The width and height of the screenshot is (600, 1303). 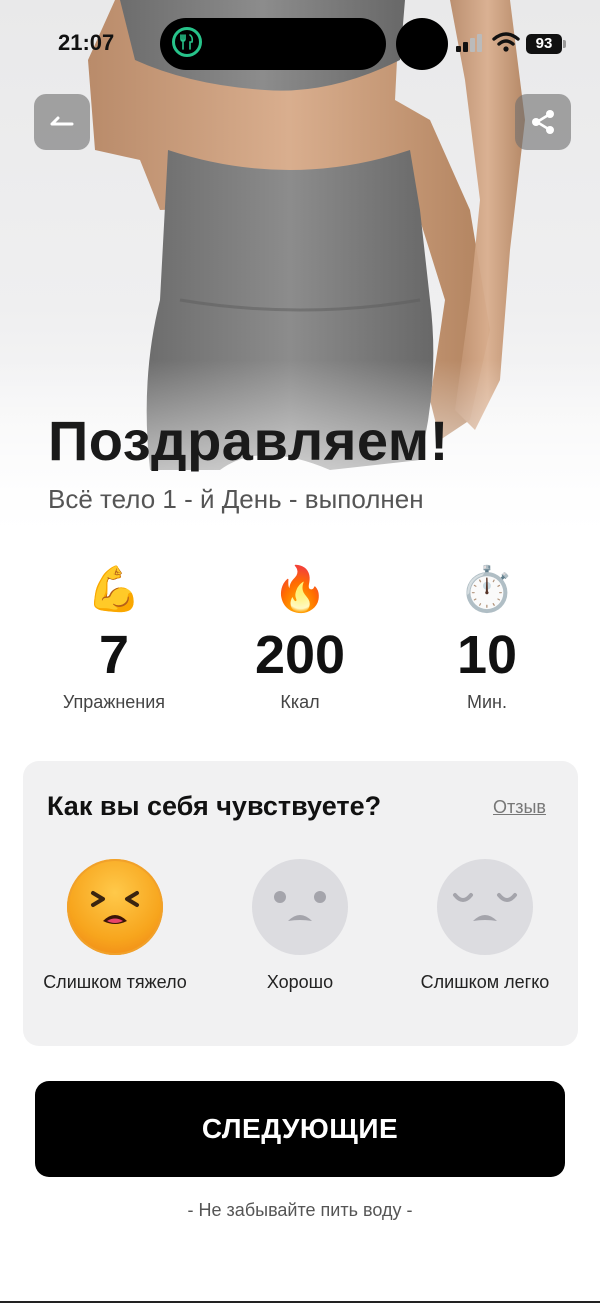 I want to click on neutral-face-icon, so click(x=300, y=907).